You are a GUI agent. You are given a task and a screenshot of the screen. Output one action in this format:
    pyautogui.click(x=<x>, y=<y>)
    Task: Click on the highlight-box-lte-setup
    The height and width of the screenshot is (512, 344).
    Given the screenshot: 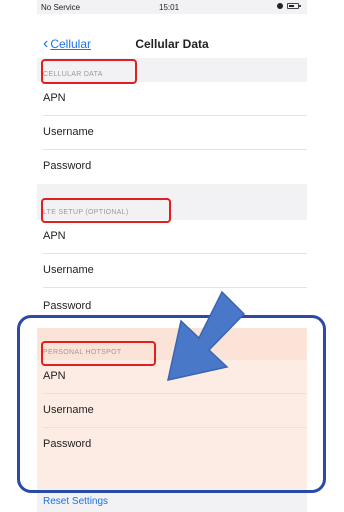 What is the action you would take?
    pyautogui.click(x=106, y=210)
    